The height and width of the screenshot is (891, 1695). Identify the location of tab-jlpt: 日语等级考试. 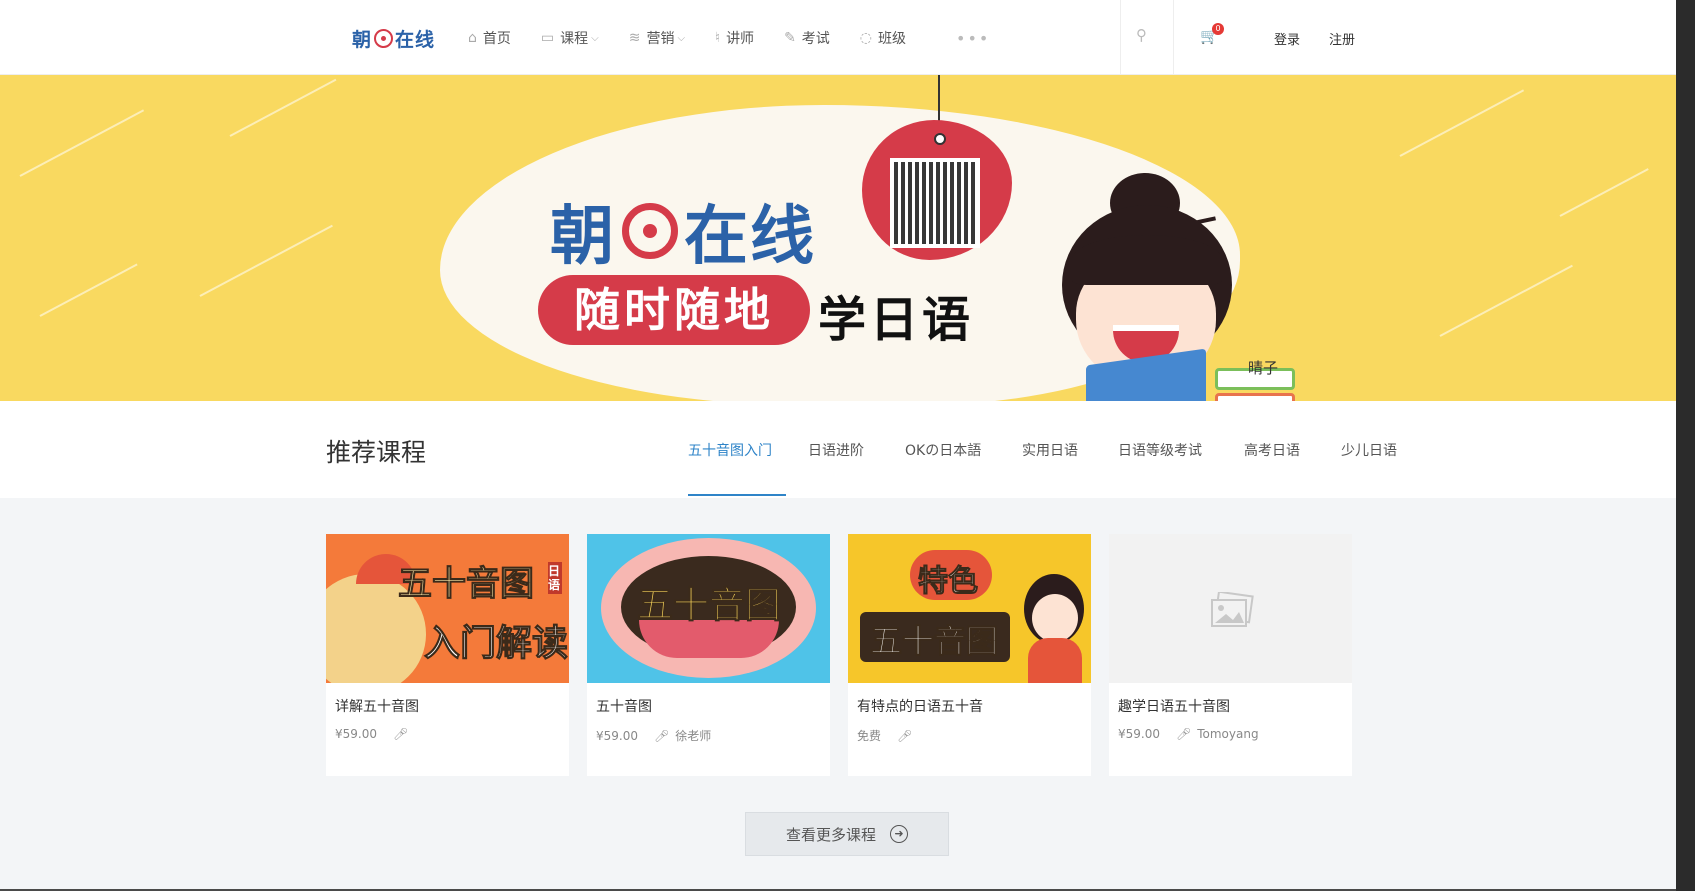
(1170, 468).